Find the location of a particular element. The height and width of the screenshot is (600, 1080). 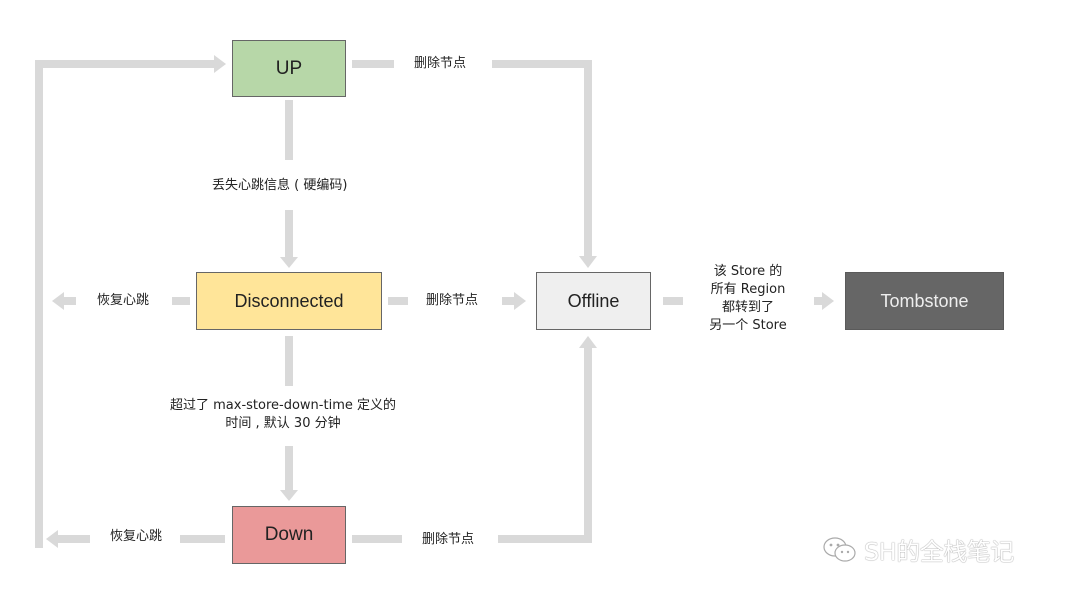

state-offline-label: Offline is located at coordinates (593, 300).